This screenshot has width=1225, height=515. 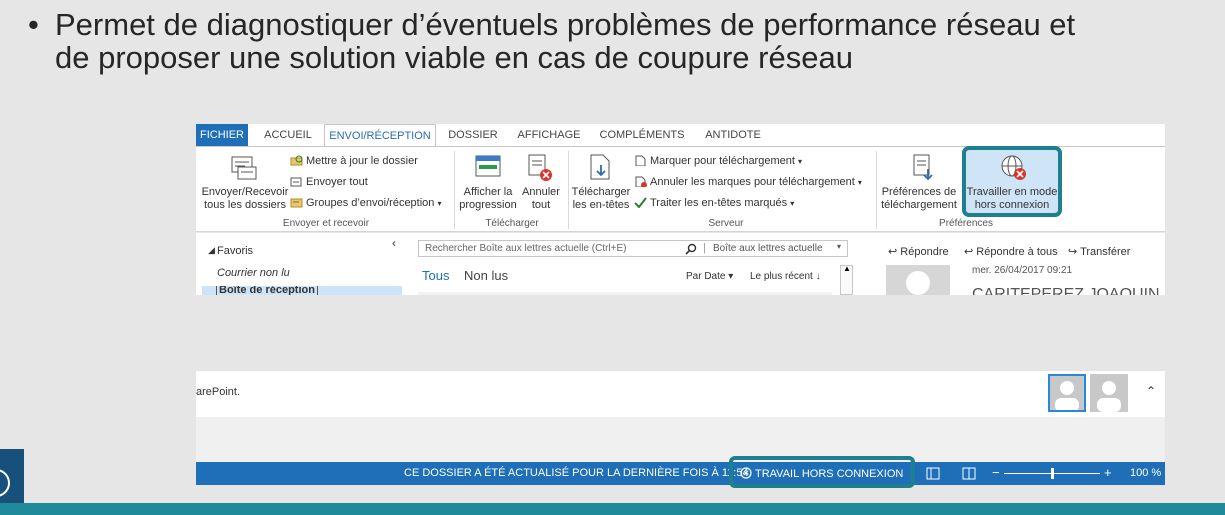 I want to click on cancel-all-button: Annuler tout, so click(x=541, y=199).